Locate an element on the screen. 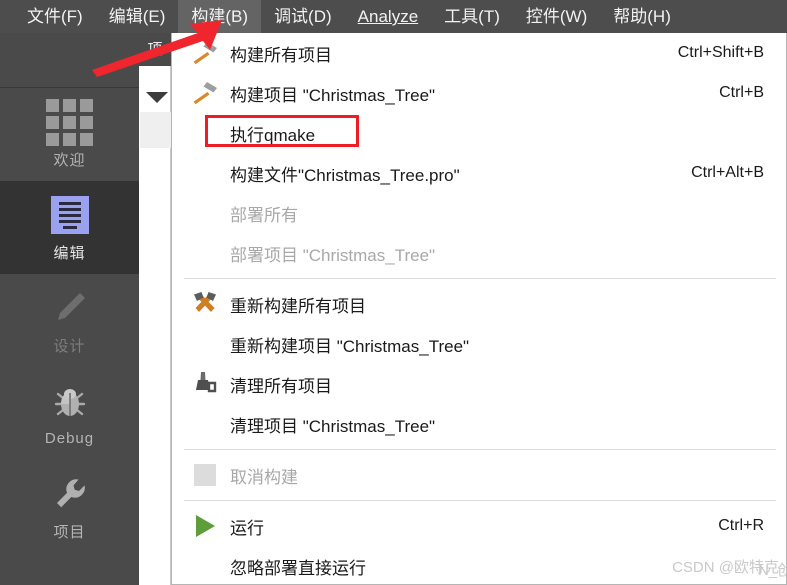  sidebar-top-spacer is located at coordinates (69, 60).